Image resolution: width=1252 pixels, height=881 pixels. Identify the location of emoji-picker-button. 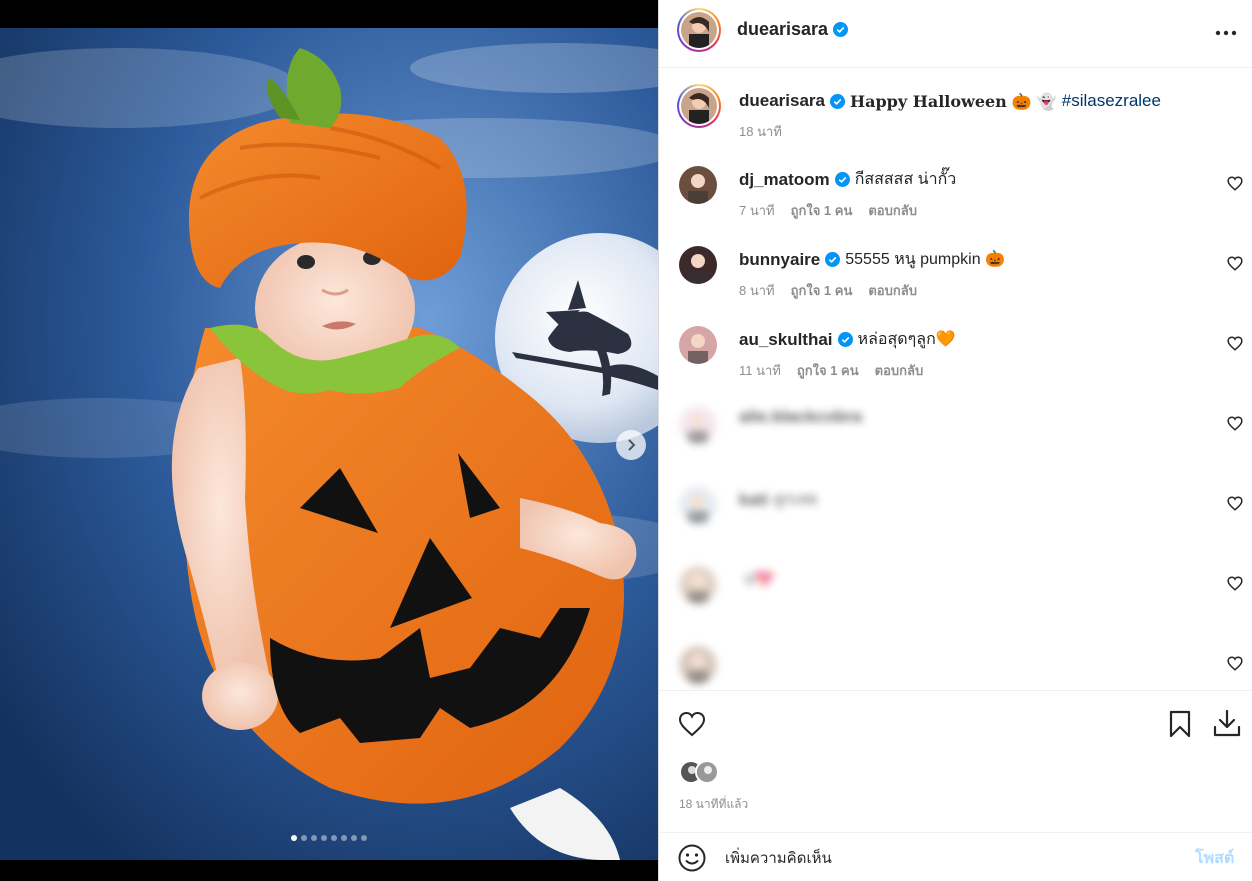
(692, 858).